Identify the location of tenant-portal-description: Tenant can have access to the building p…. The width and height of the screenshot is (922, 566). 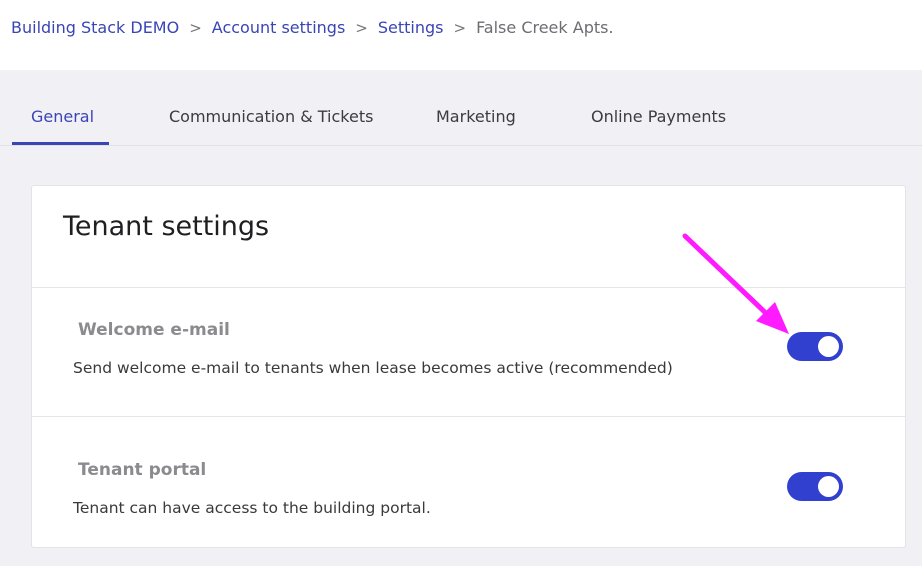
(252, 508).